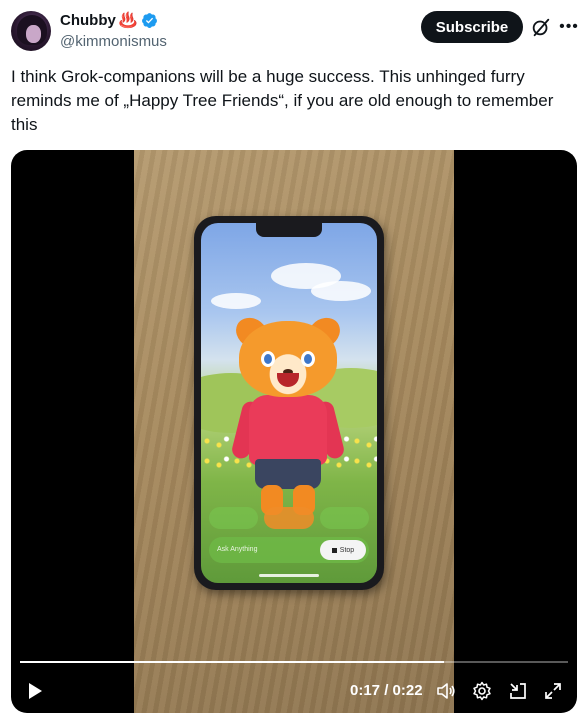  I want to click on verified-badge-icon, so click(149, 20).